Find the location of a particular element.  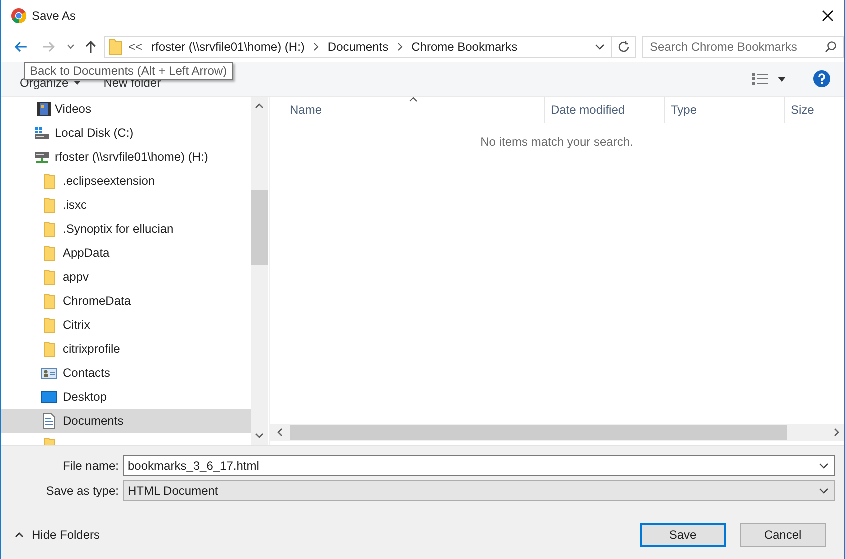

up-arrow-icon is located at coordinates (90, 47).